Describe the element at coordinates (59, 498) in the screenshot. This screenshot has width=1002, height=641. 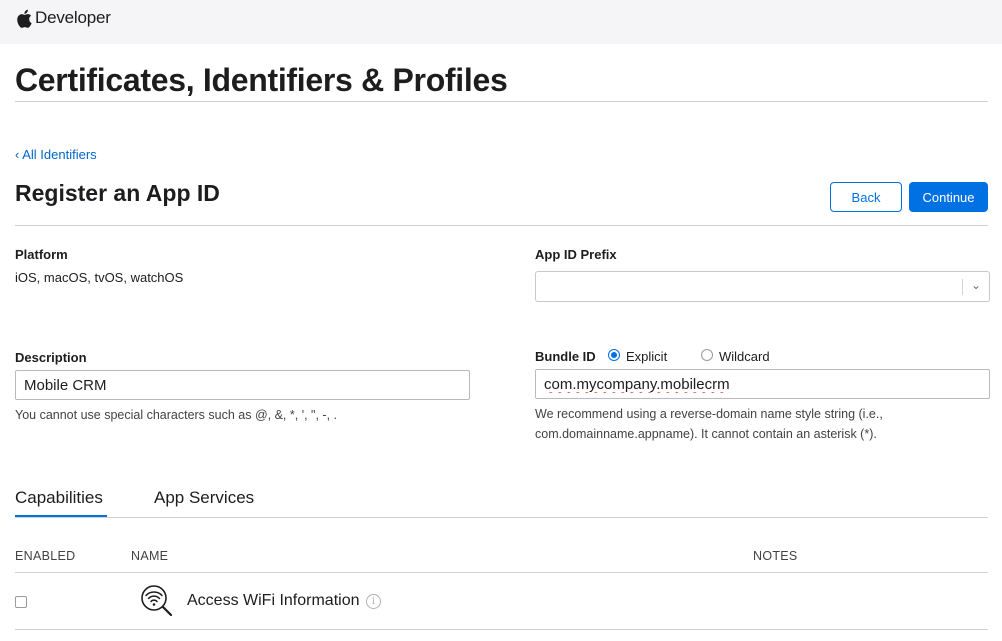
I see `tab-capabilities: Capabilities` at that location.